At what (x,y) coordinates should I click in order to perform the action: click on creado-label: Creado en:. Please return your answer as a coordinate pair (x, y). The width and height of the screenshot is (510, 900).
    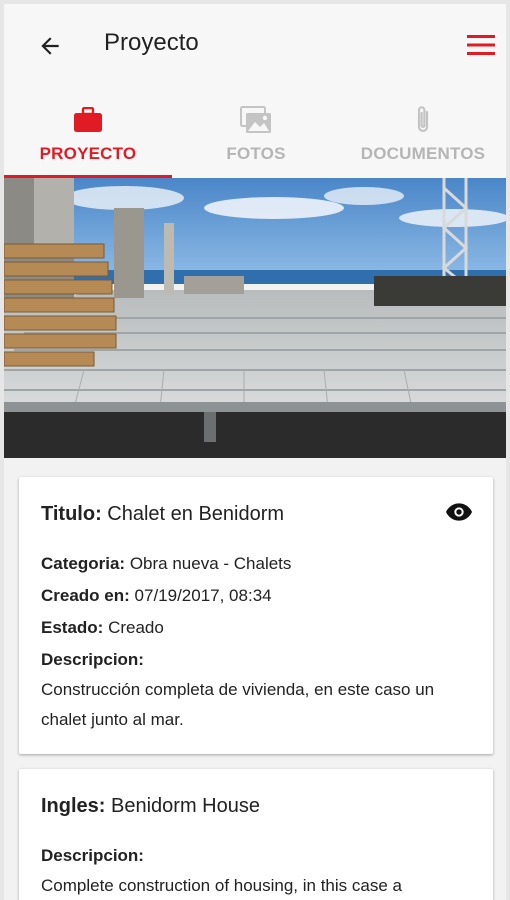
    Looking at the image, I should click on (85, 595).